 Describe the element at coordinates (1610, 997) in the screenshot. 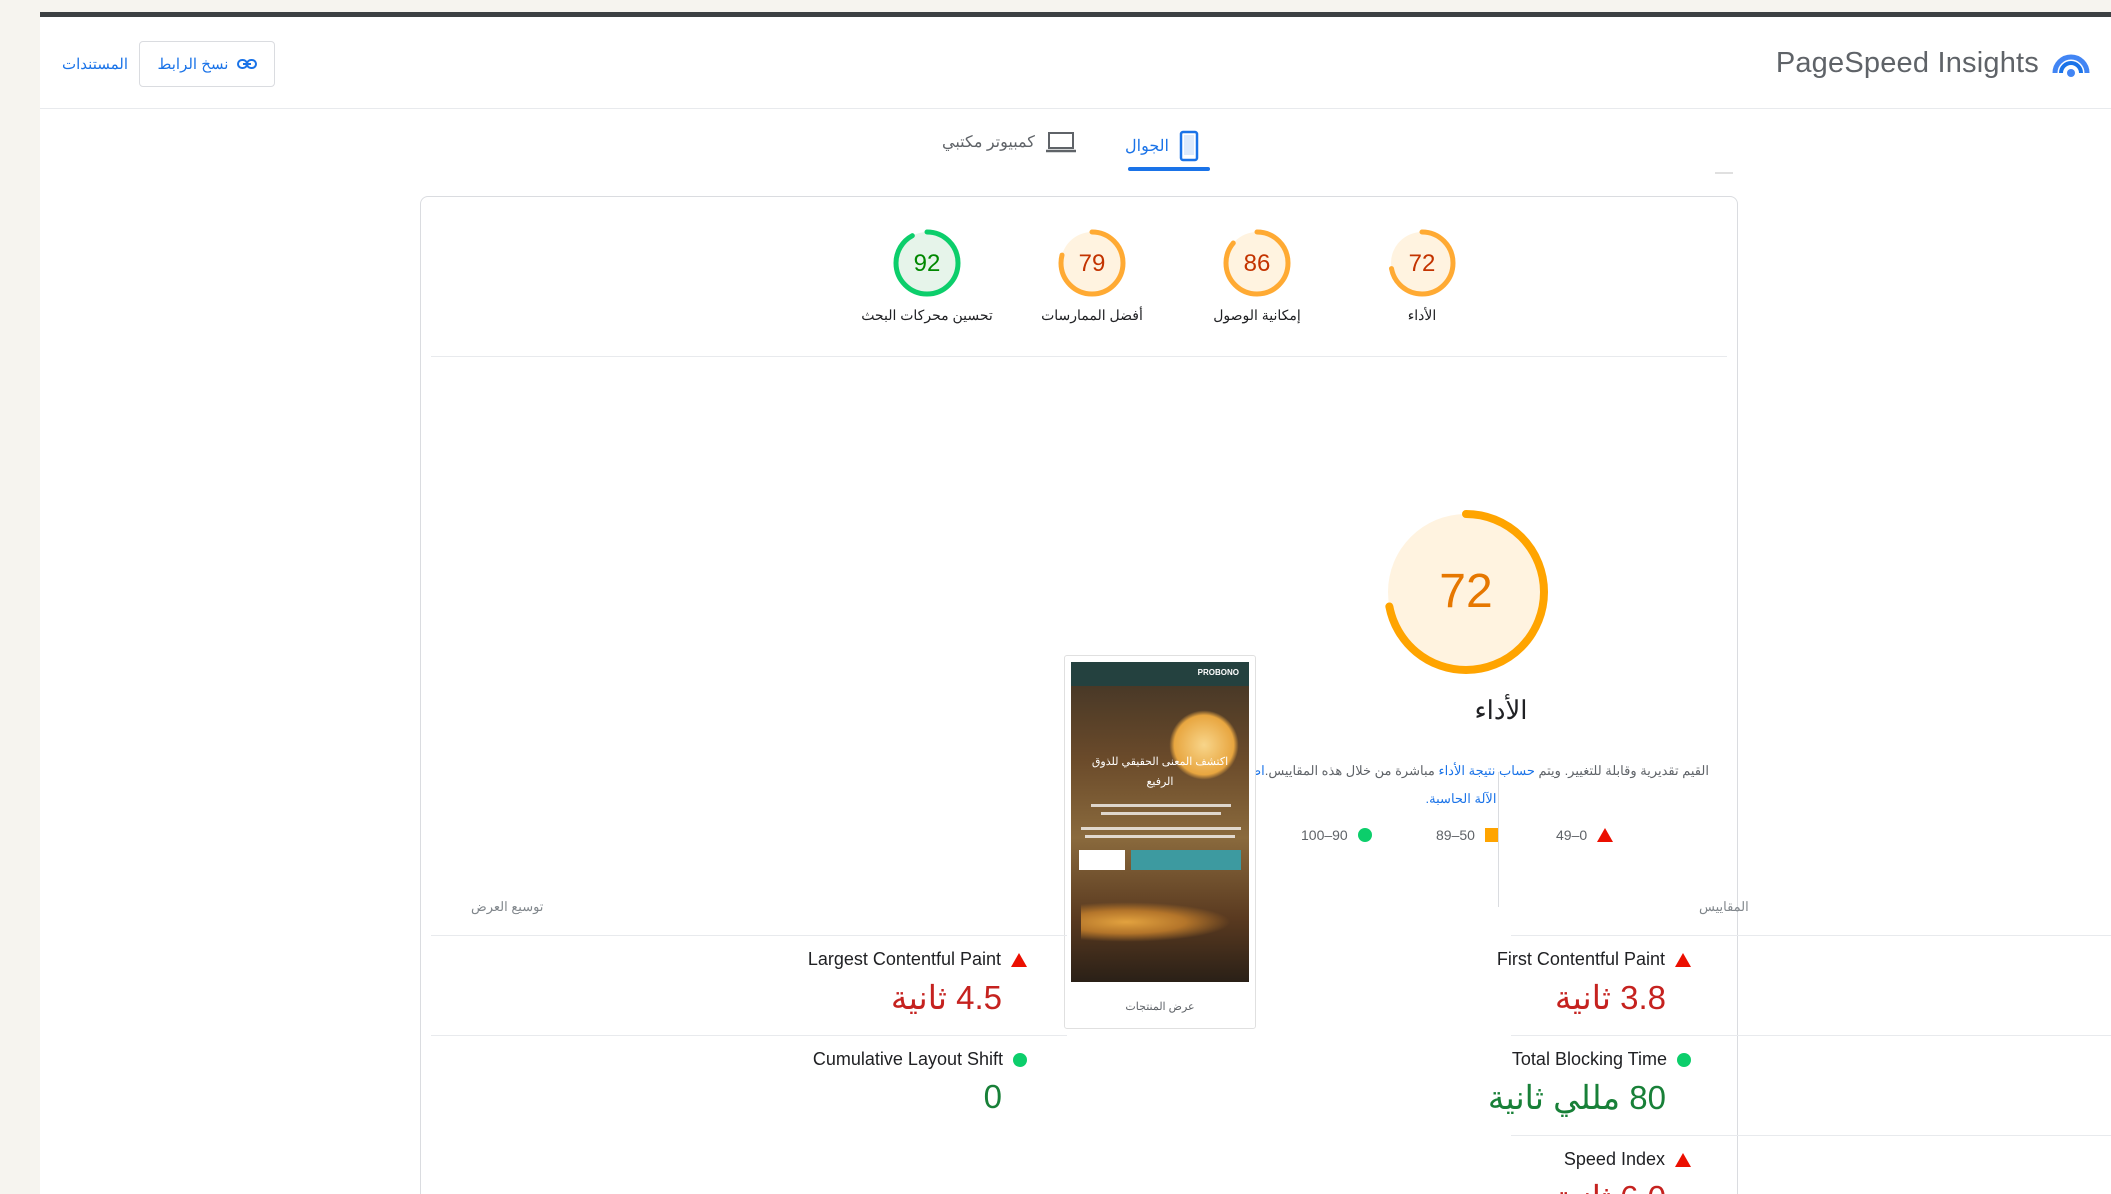

I see `metric-value: 3.8 ثانية` at that location.